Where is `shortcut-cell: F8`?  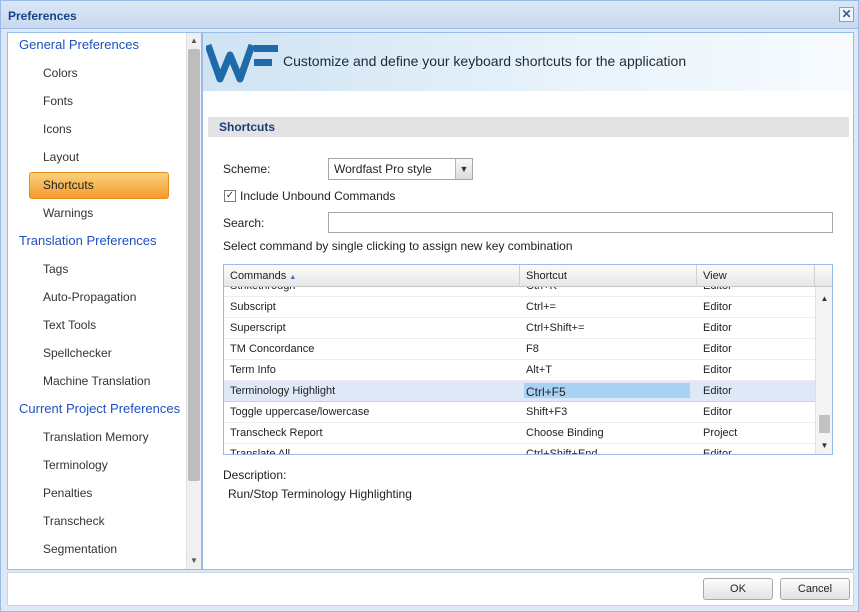 shortcut-cell: F8 is located at coordinates (532, 349).